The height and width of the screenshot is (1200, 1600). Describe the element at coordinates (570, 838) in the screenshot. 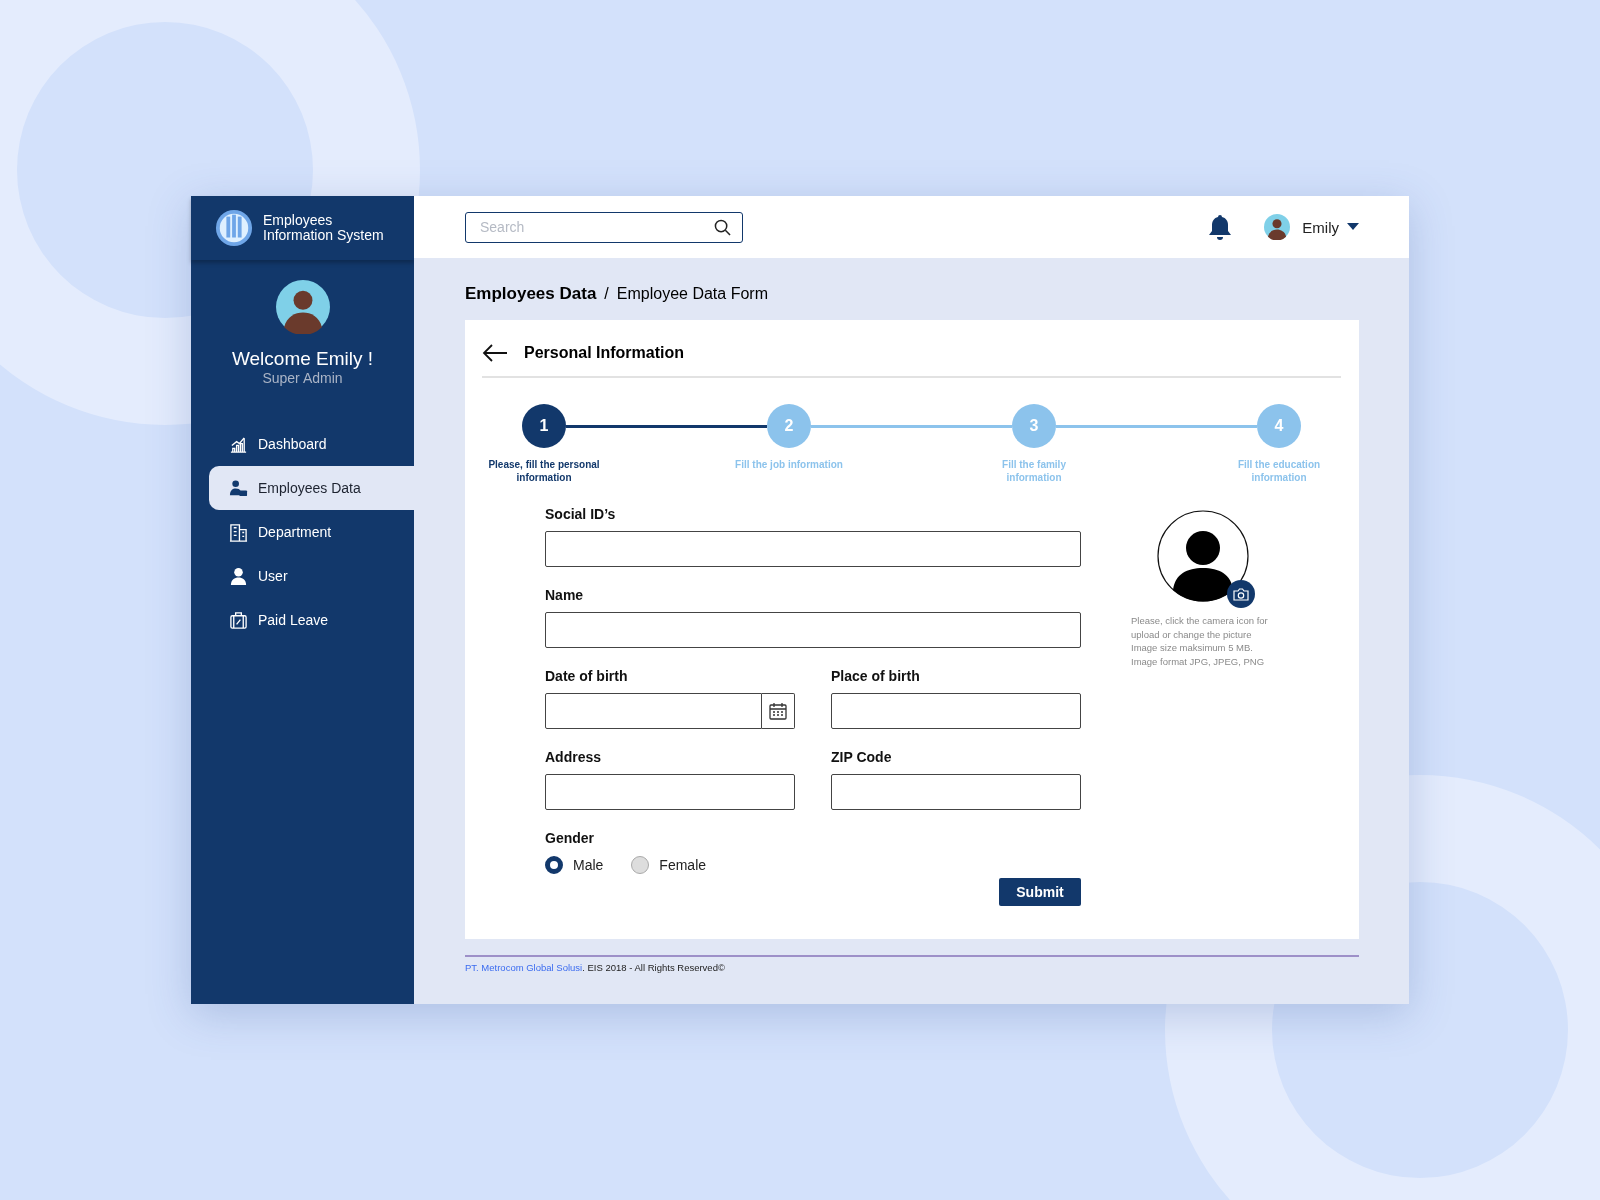

I see `field-label: Gender` at that location.